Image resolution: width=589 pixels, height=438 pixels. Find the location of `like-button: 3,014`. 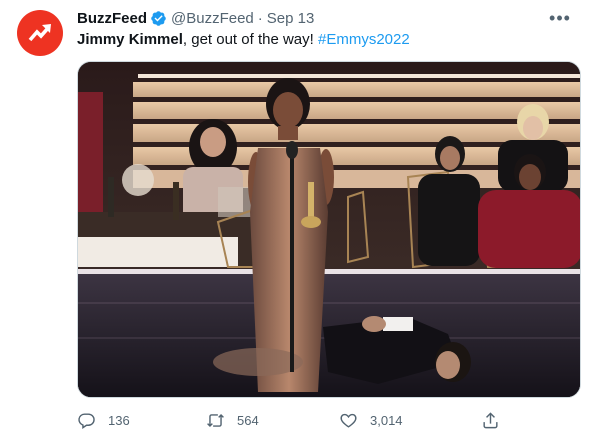

like-button: 3,014 is located at coordinates (371, 420).